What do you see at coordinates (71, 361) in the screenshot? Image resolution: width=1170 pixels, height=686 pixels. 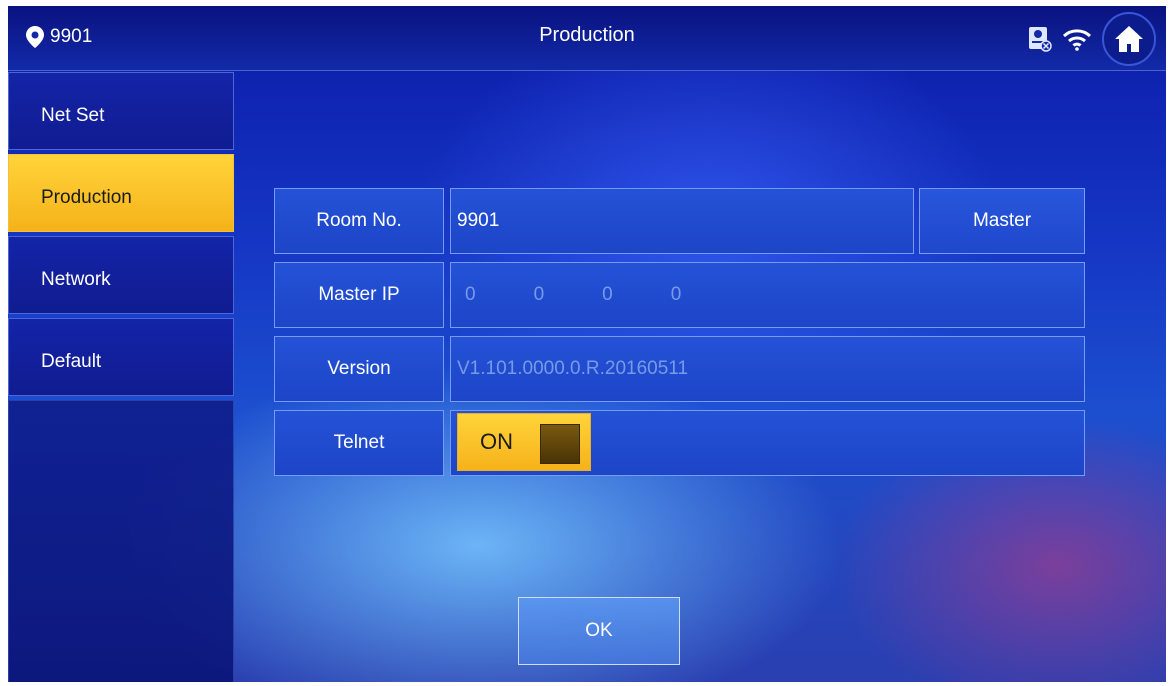 I see `sidebar-item-label: Default` at bounding box center [71, 361].